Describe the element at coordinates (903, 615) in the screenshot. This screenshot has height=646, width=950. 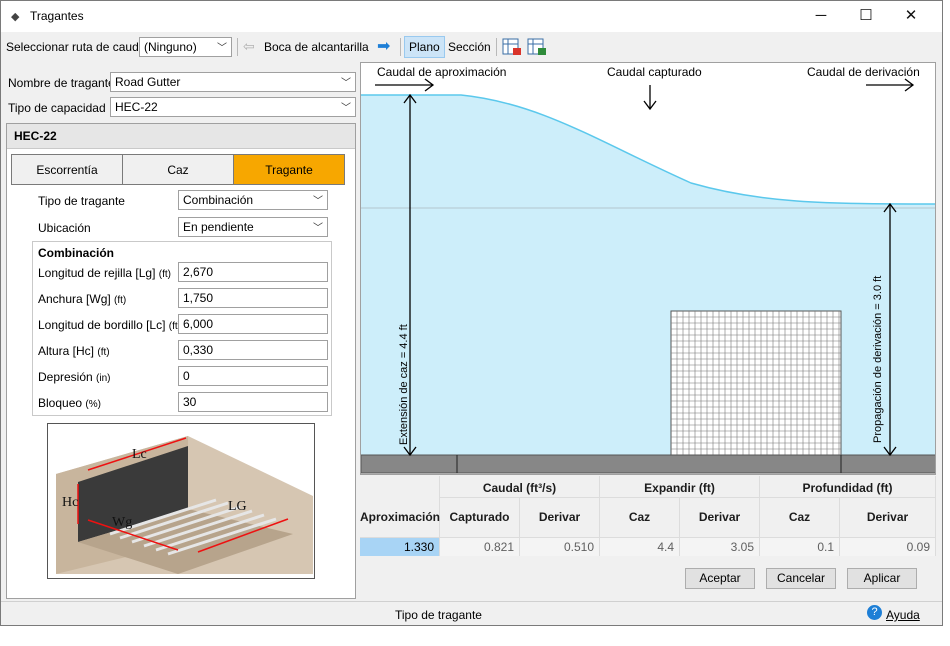
I see `help-link: Ayuda` at that location.